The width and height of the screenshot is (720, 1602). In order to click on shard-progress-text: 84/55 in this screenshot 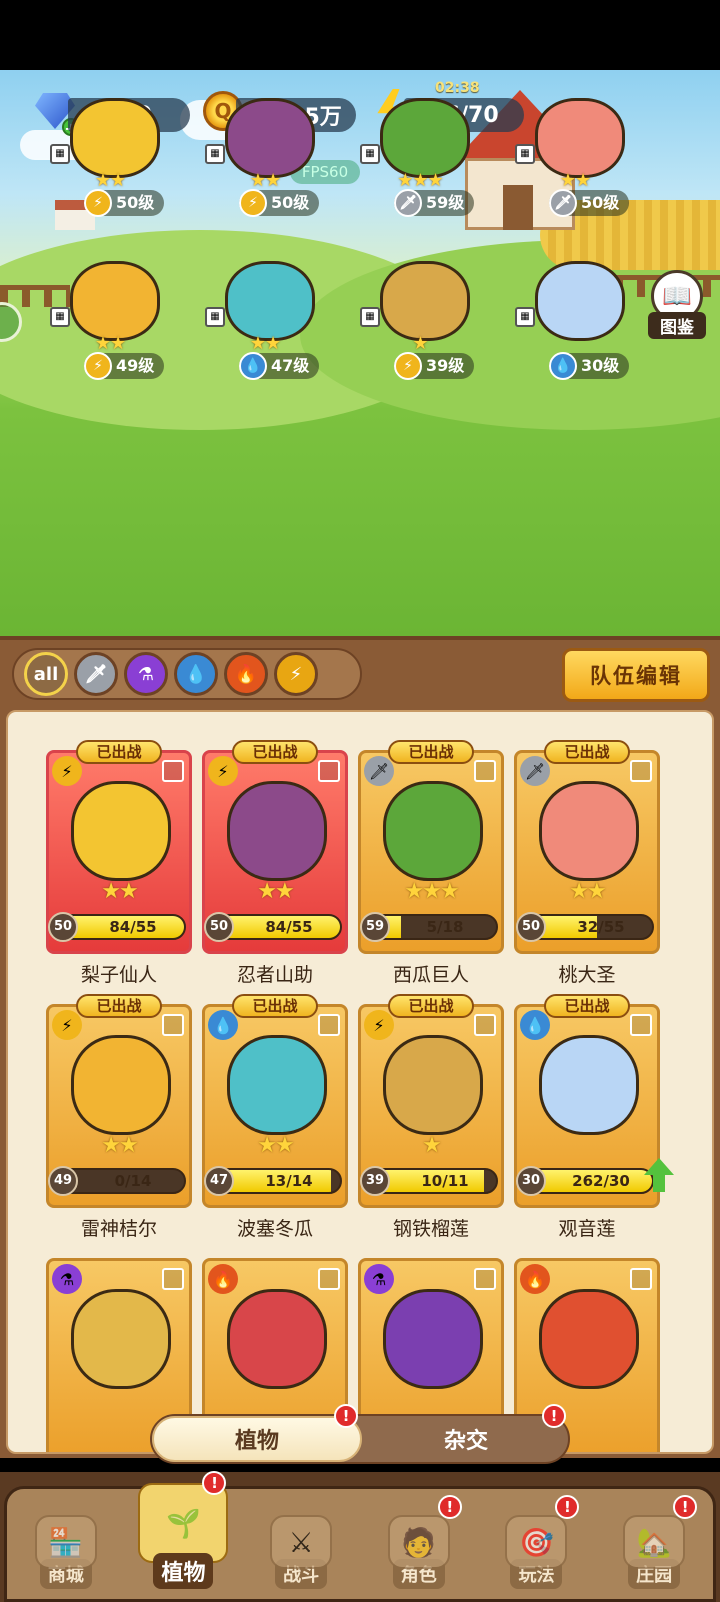, I will do `click(133, 927)`.